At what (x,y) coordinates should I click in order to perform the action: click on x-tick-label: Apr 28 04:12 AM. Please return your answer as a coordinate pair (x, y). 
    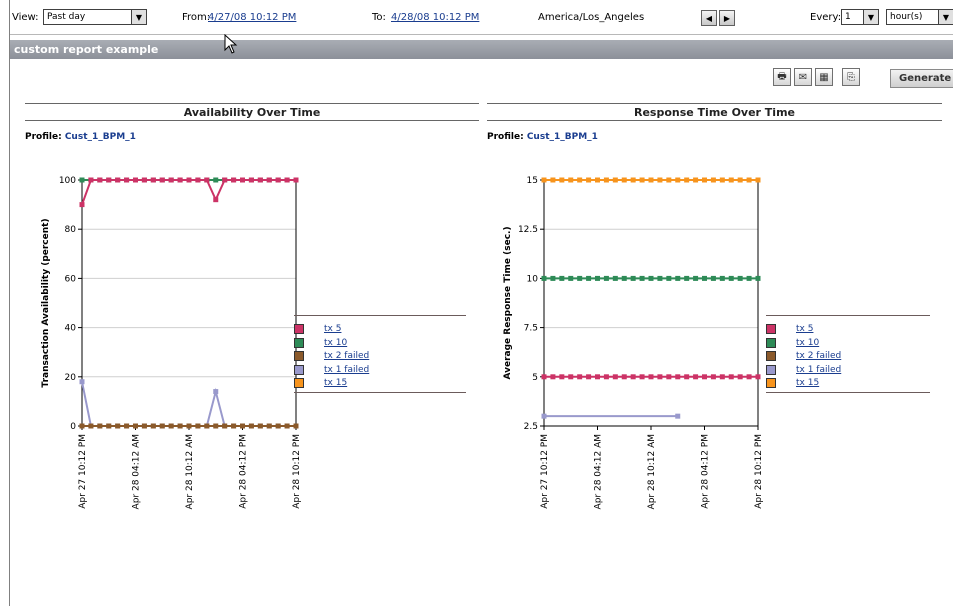
    Looking at the image, I should click on (599, 471).